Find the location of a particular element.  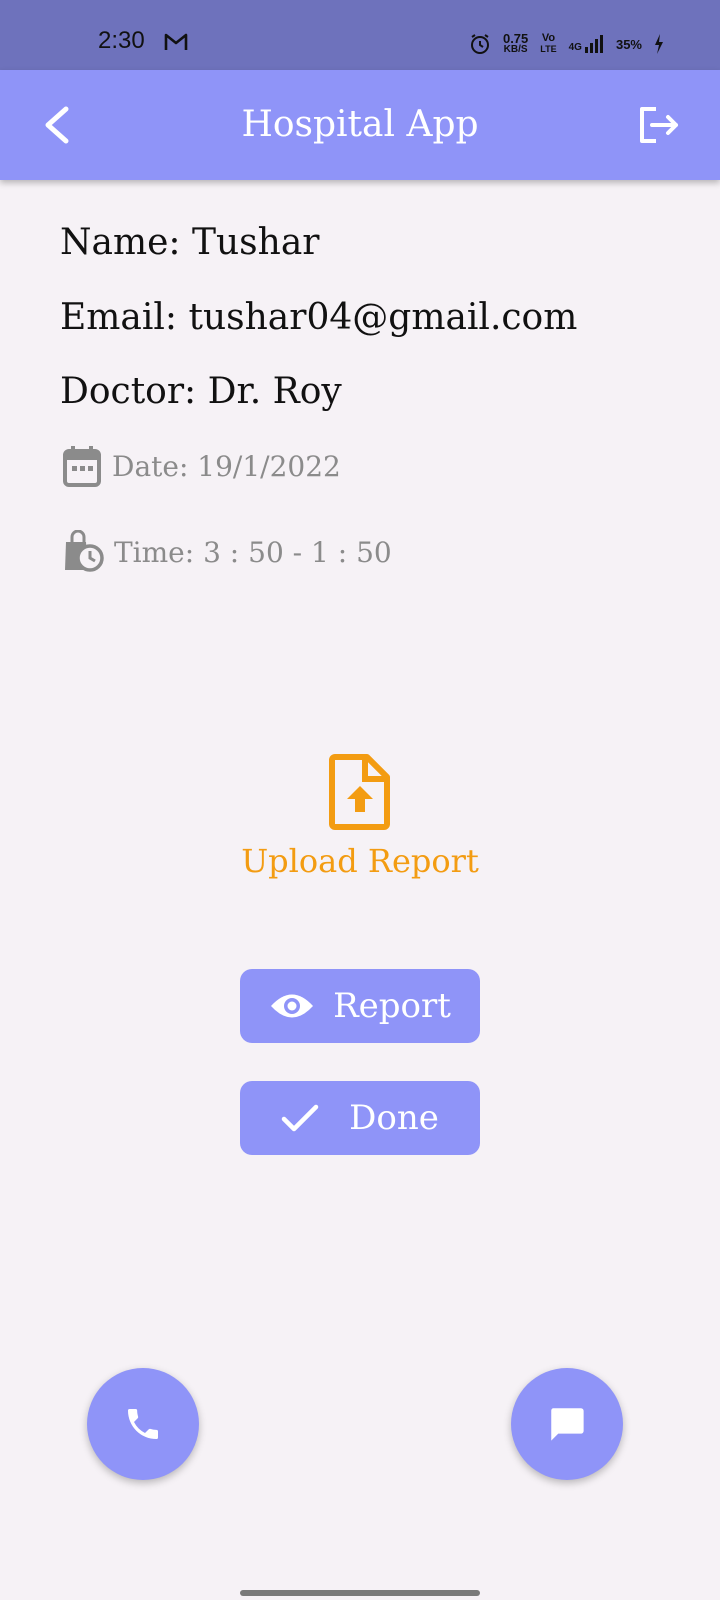

appointment-date: Date: 19/1/2022 is located at coordinates (201, 466).